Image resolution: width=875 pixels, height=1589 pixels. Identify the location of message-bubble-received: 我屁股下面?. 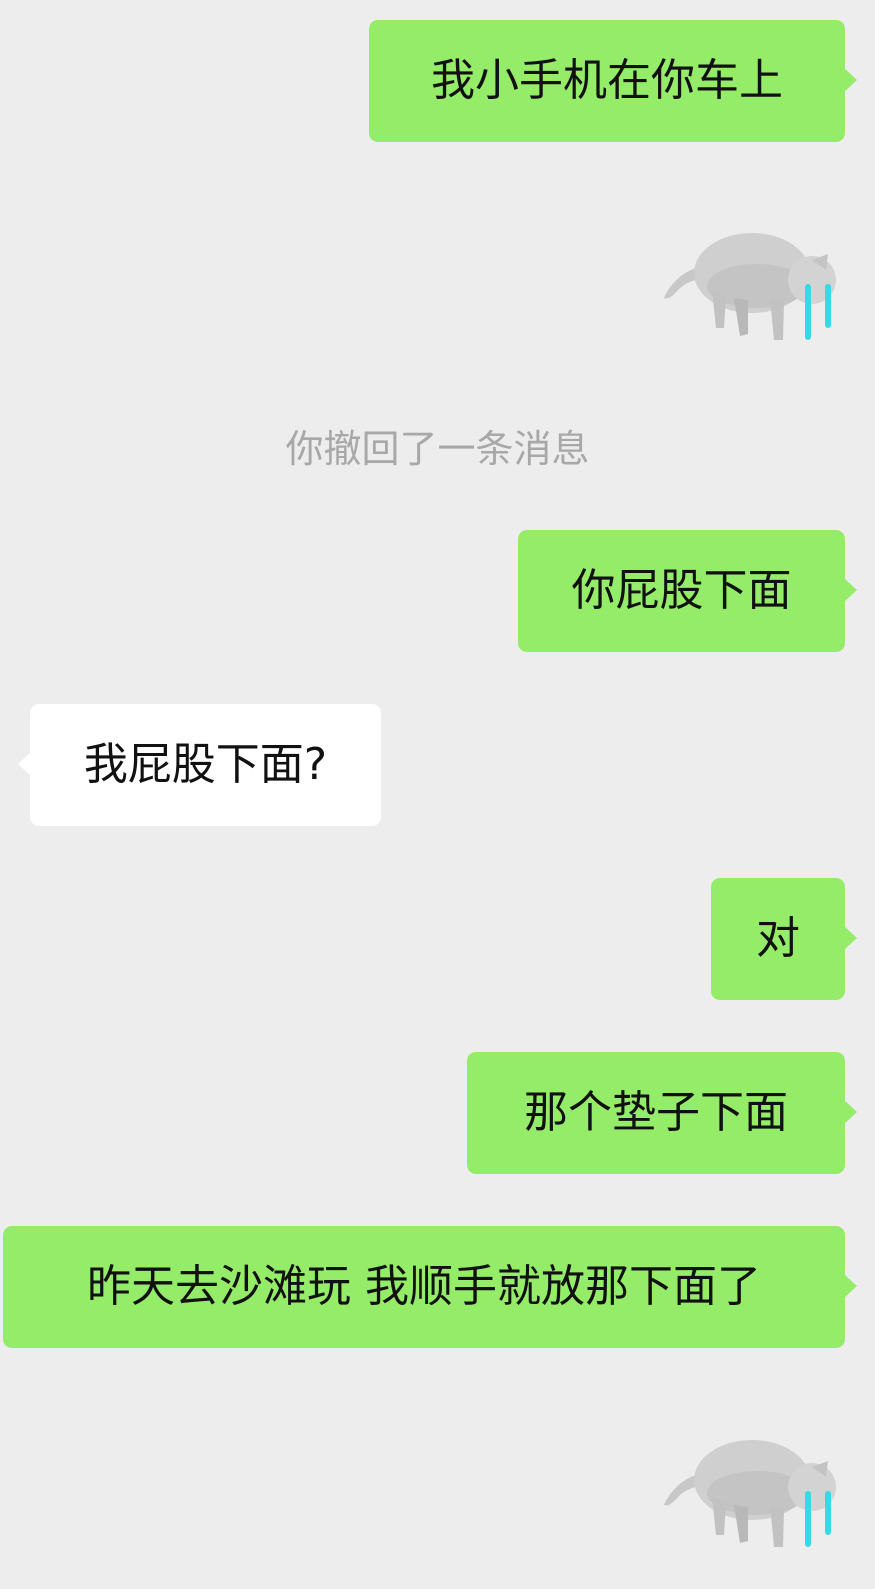
(199, 765).